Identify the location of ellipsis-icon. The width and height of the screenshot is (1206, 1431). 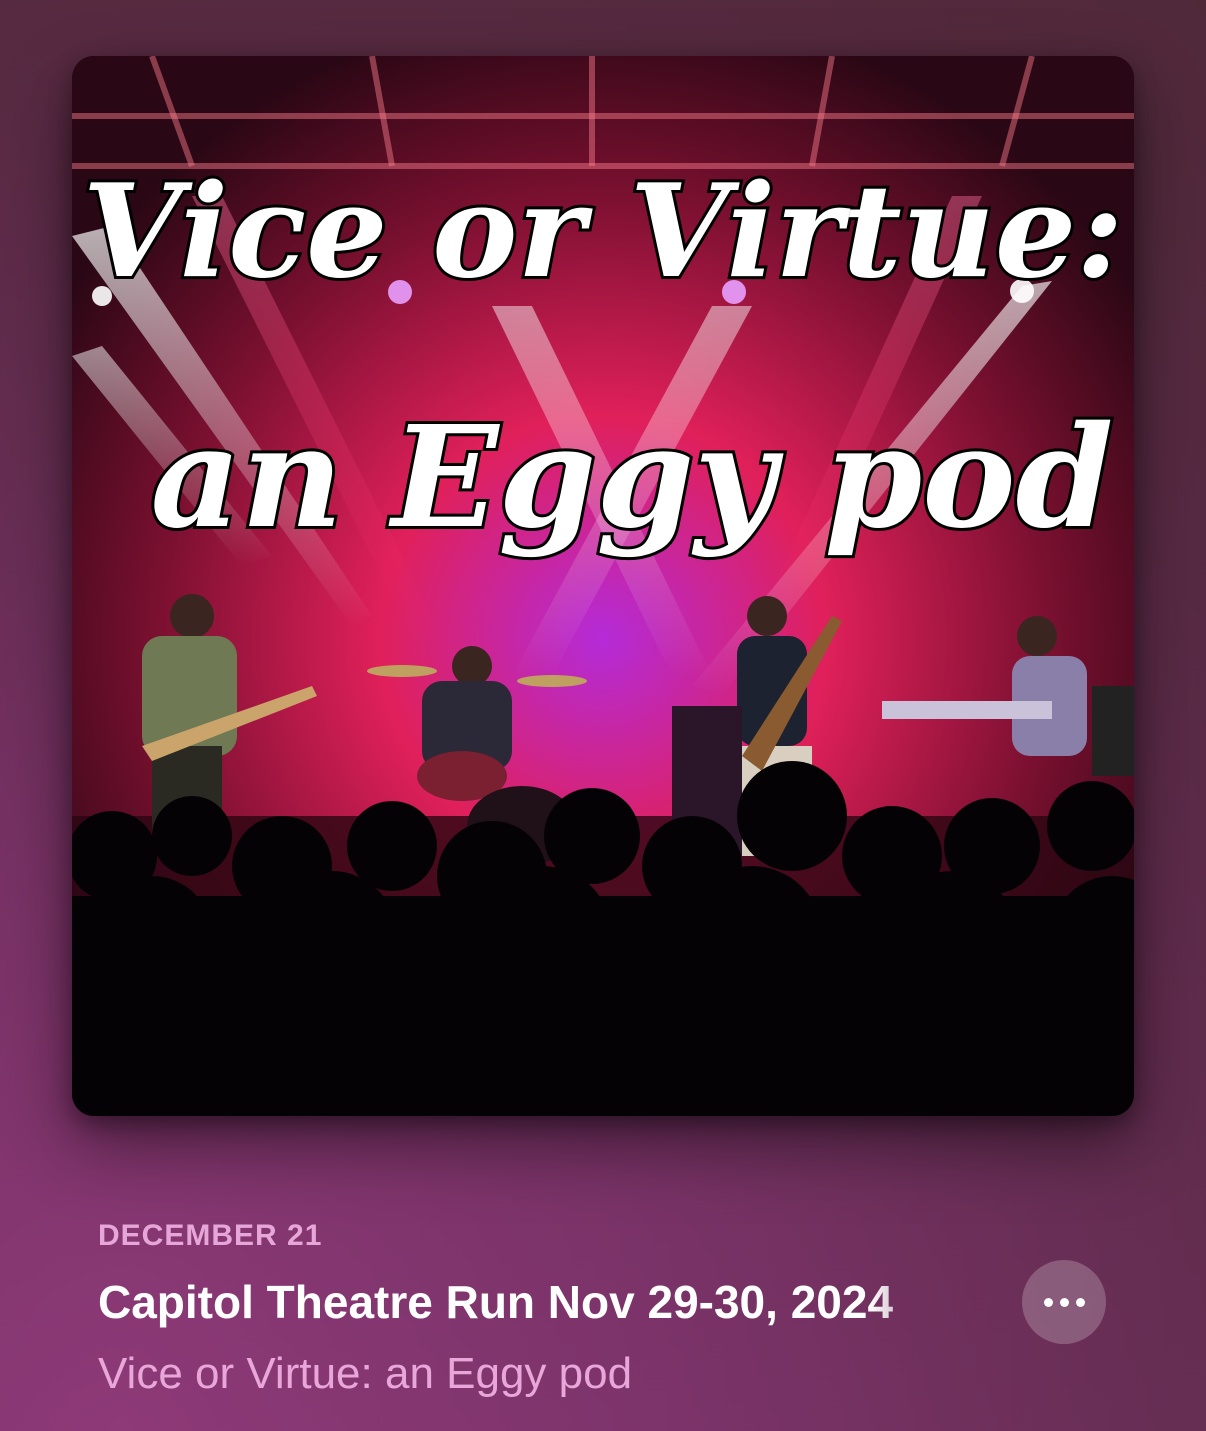
(1064, 1302).